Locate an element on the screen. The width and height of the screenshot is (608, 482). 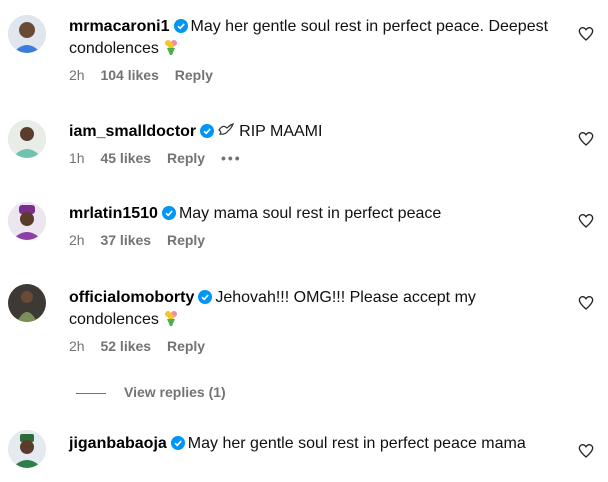
comment-username: mrlatin1510 is located at coordinates (113, 213).